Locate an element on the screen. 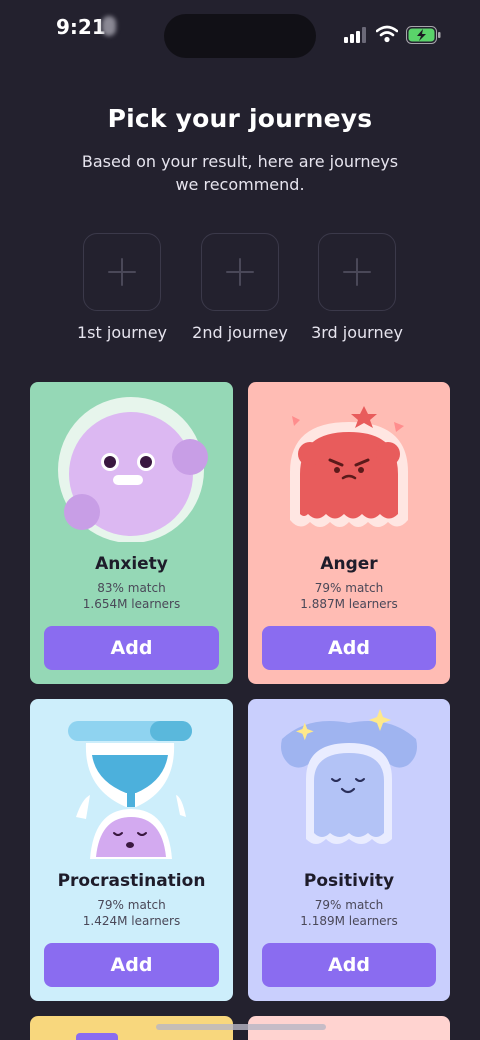  journey-card-anxiety: Anxiety 83% match 1.654M learners Add is located at coordinates (131, 533).